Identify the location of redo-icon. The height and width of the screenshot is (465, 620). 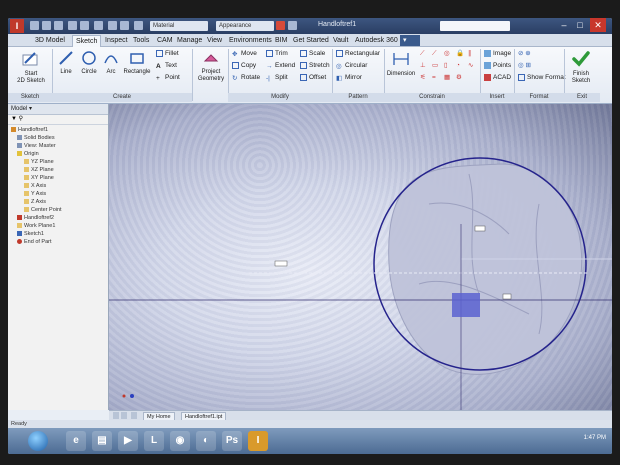
(84, 25).